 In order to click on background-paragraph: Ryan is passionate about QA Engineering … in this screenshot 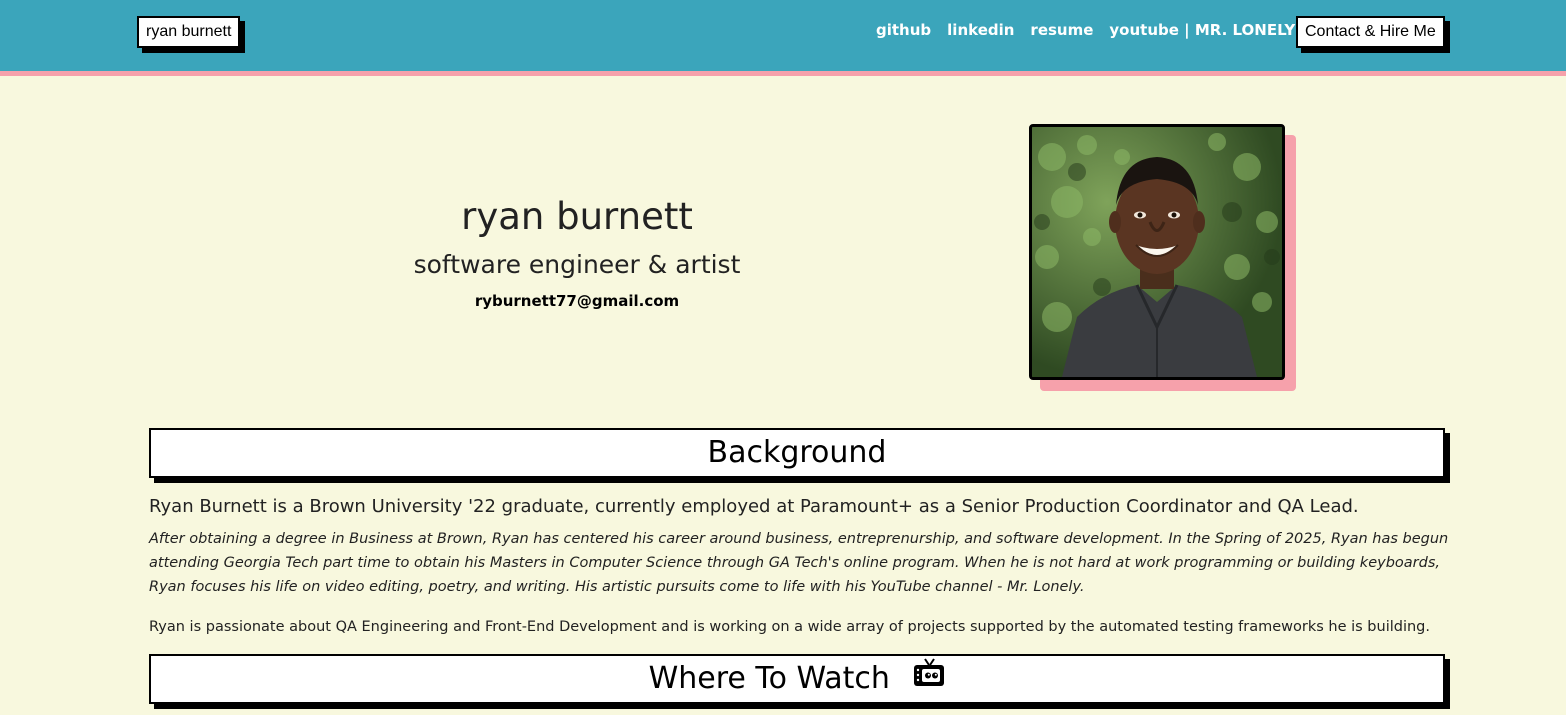, I will do `click(789, 627)`.